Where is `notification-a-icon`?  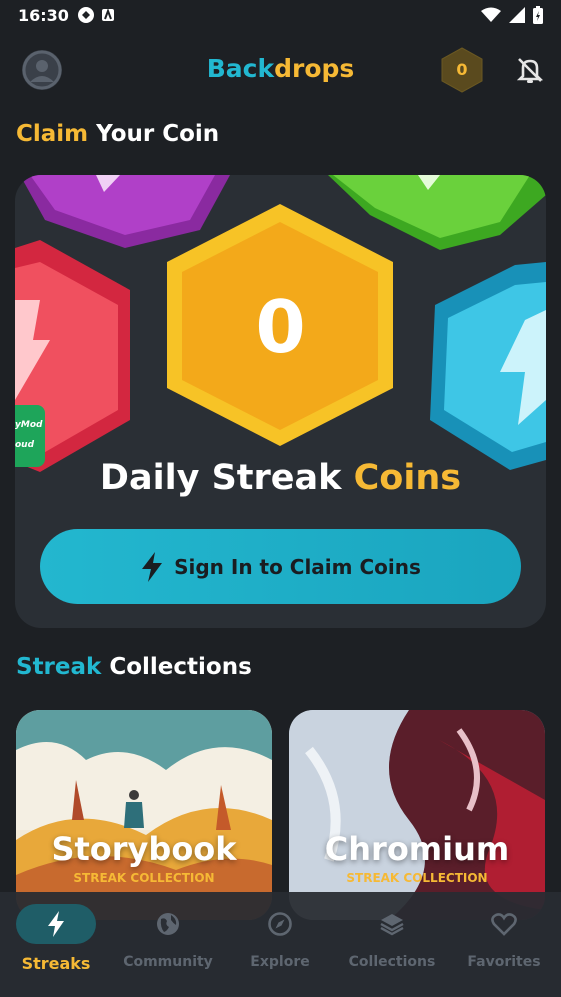 notification-a-icon is located at coordinates (107, 14).